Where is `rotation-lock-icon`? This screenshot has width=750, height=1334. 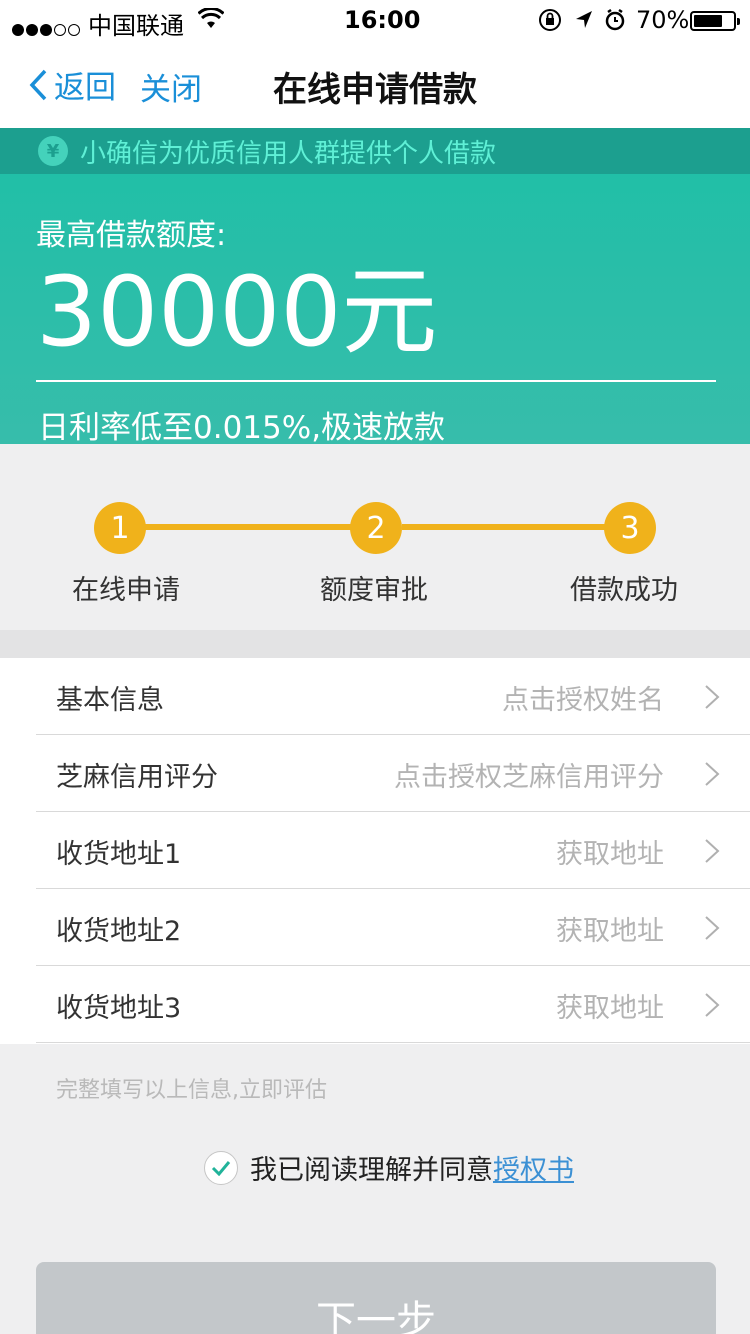 rotation-lock-icon is located at coordinates (550, 20).